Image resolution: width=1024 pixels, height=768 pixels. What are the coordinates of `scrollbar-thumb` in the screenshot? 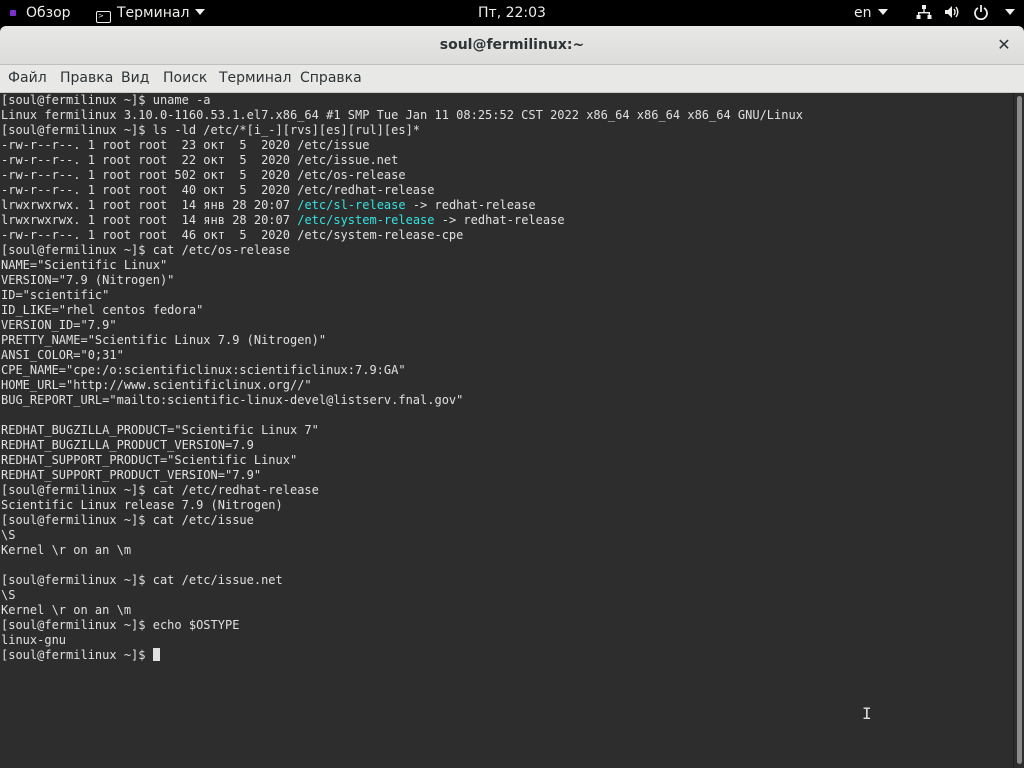 It's located at (1019, 430).